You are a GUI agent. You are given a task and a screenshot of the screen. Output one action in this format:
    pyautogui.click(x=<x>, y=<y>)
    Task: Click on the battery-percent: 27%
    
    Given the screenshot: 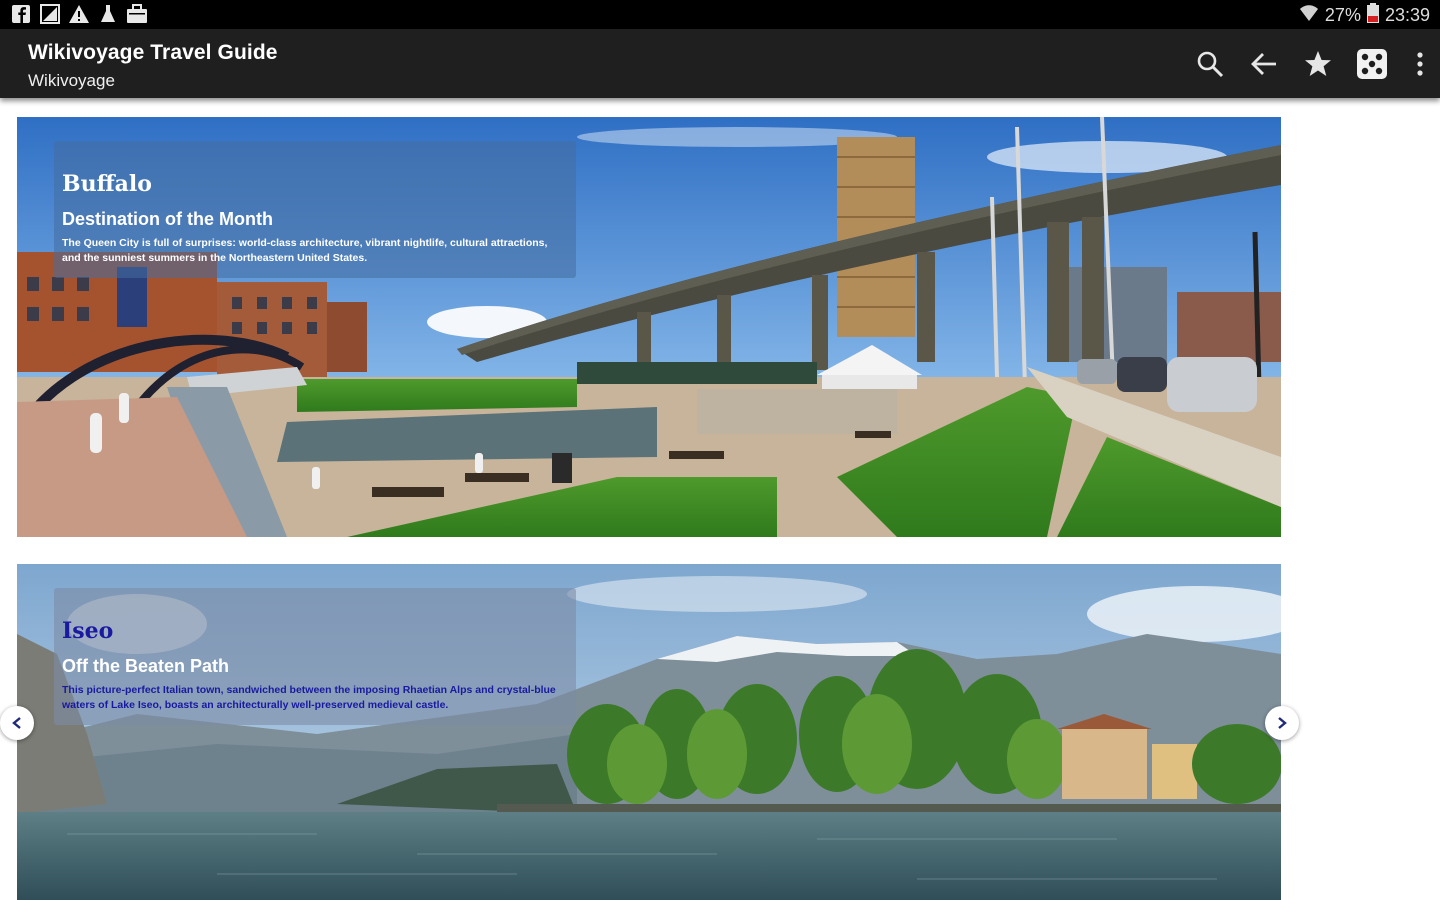 What is the action you would take?
    pyautogui.click(x=1342, y=15)
    